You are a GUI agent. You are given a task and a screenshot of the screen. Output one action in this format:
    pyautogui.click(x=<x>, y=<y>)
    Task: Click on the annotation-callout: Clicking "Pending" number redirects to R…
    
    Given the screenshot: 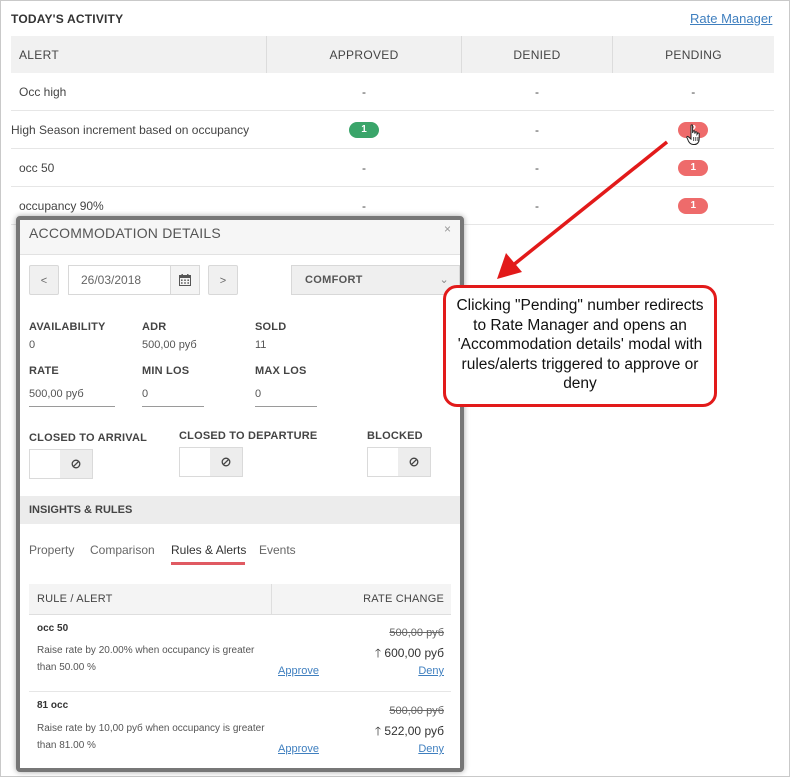 What is the action you would take?
    pyautogui.click(x=580, y=346)
    